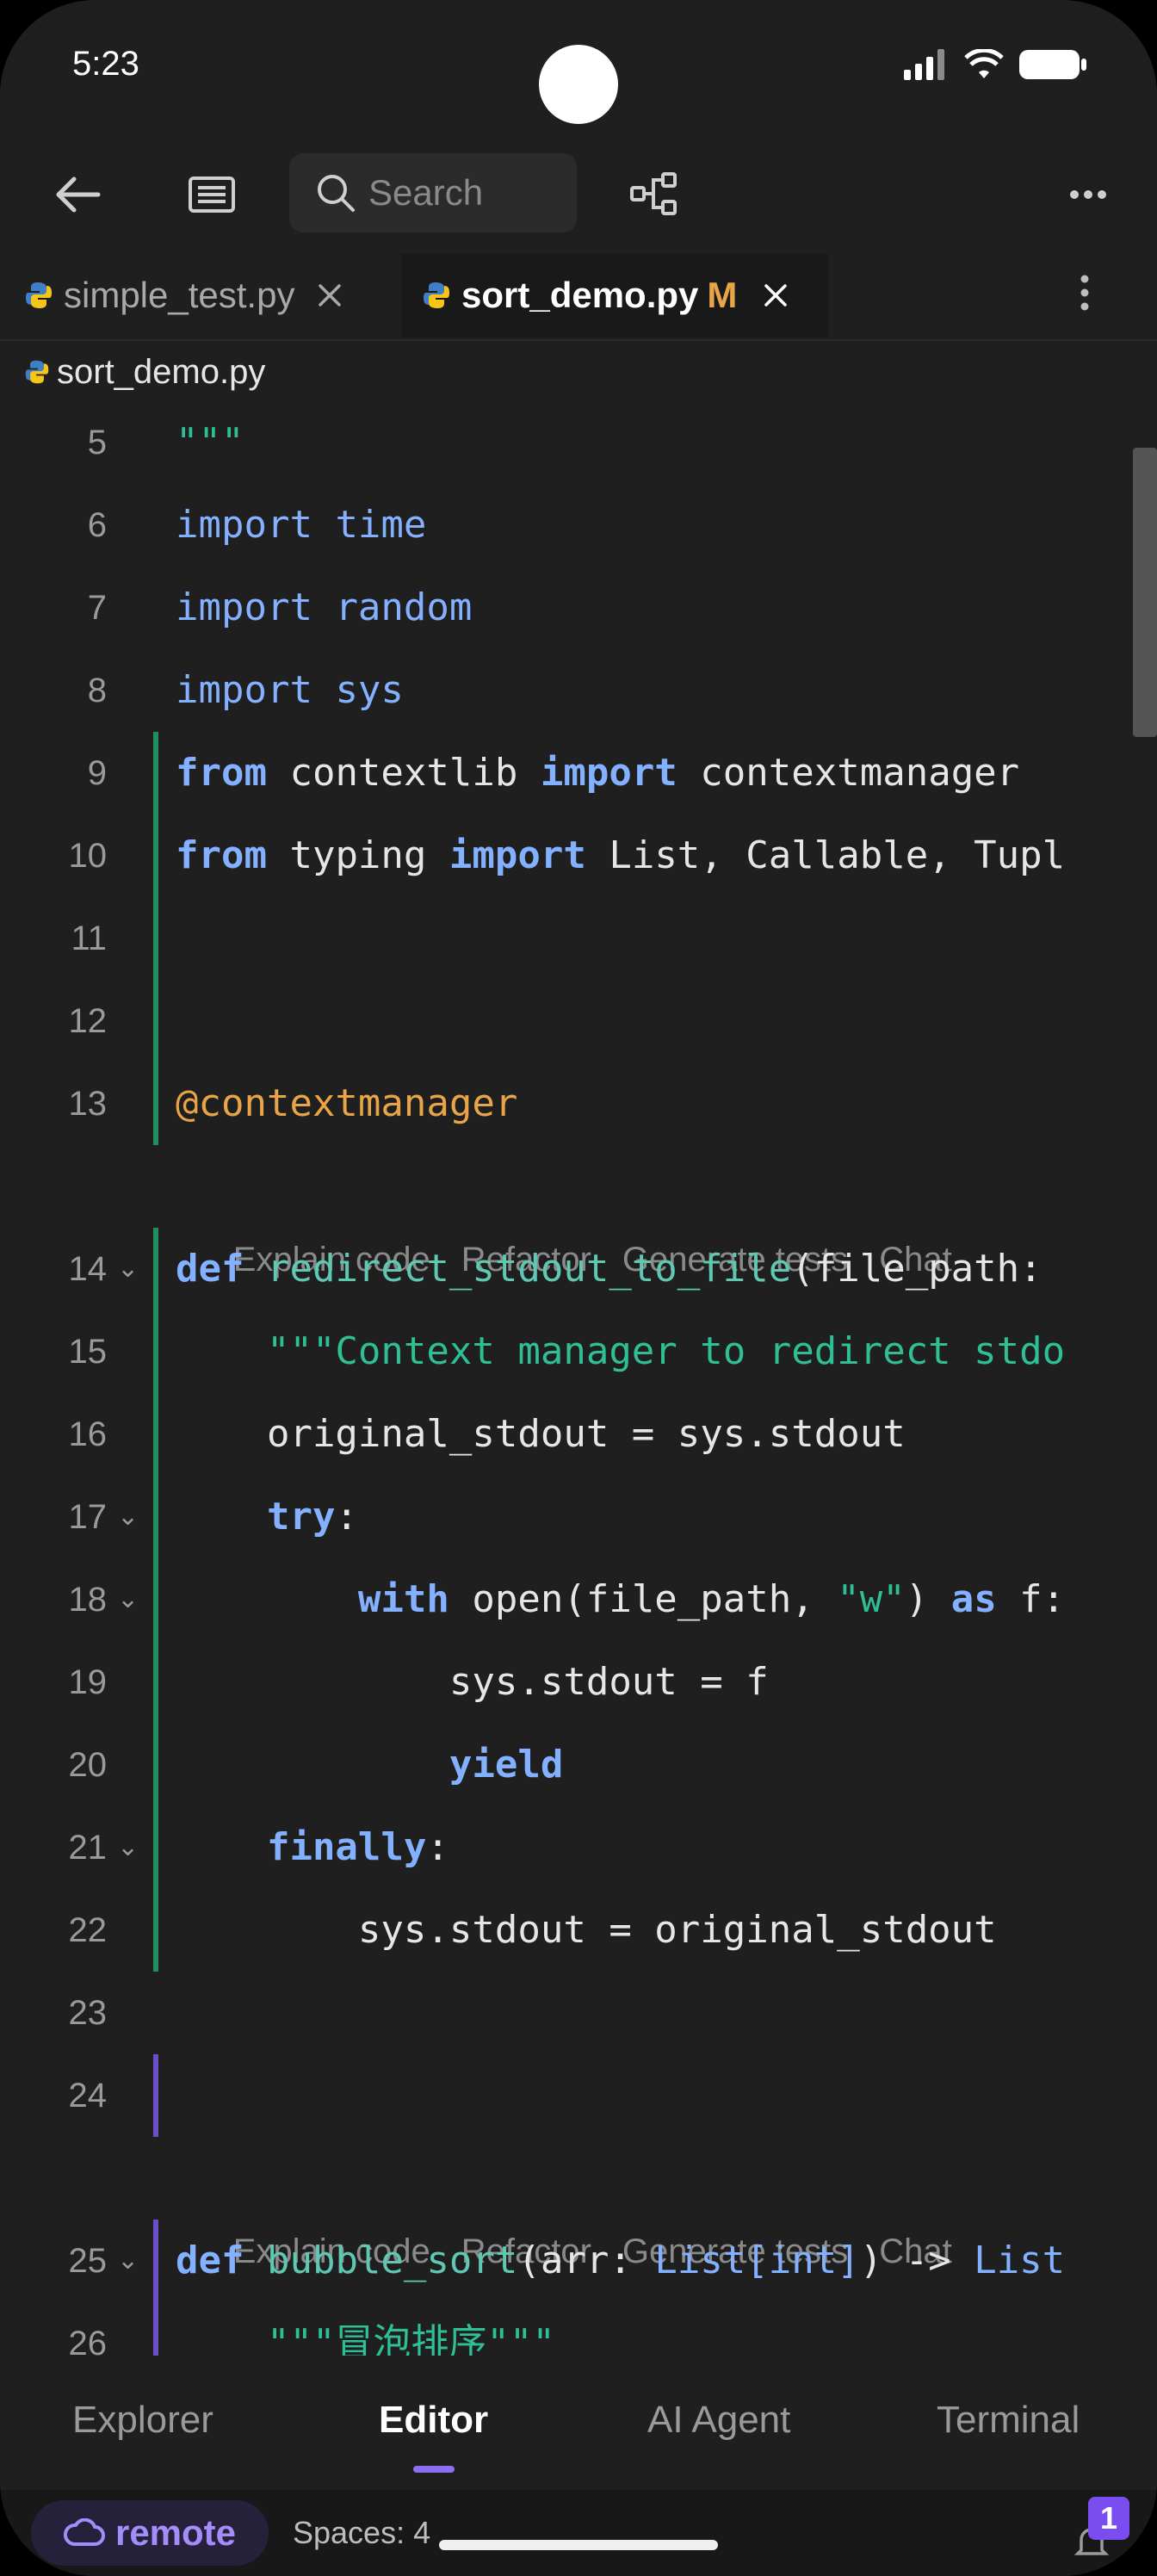  I want to click on code-text: import time, so click(301, 525).